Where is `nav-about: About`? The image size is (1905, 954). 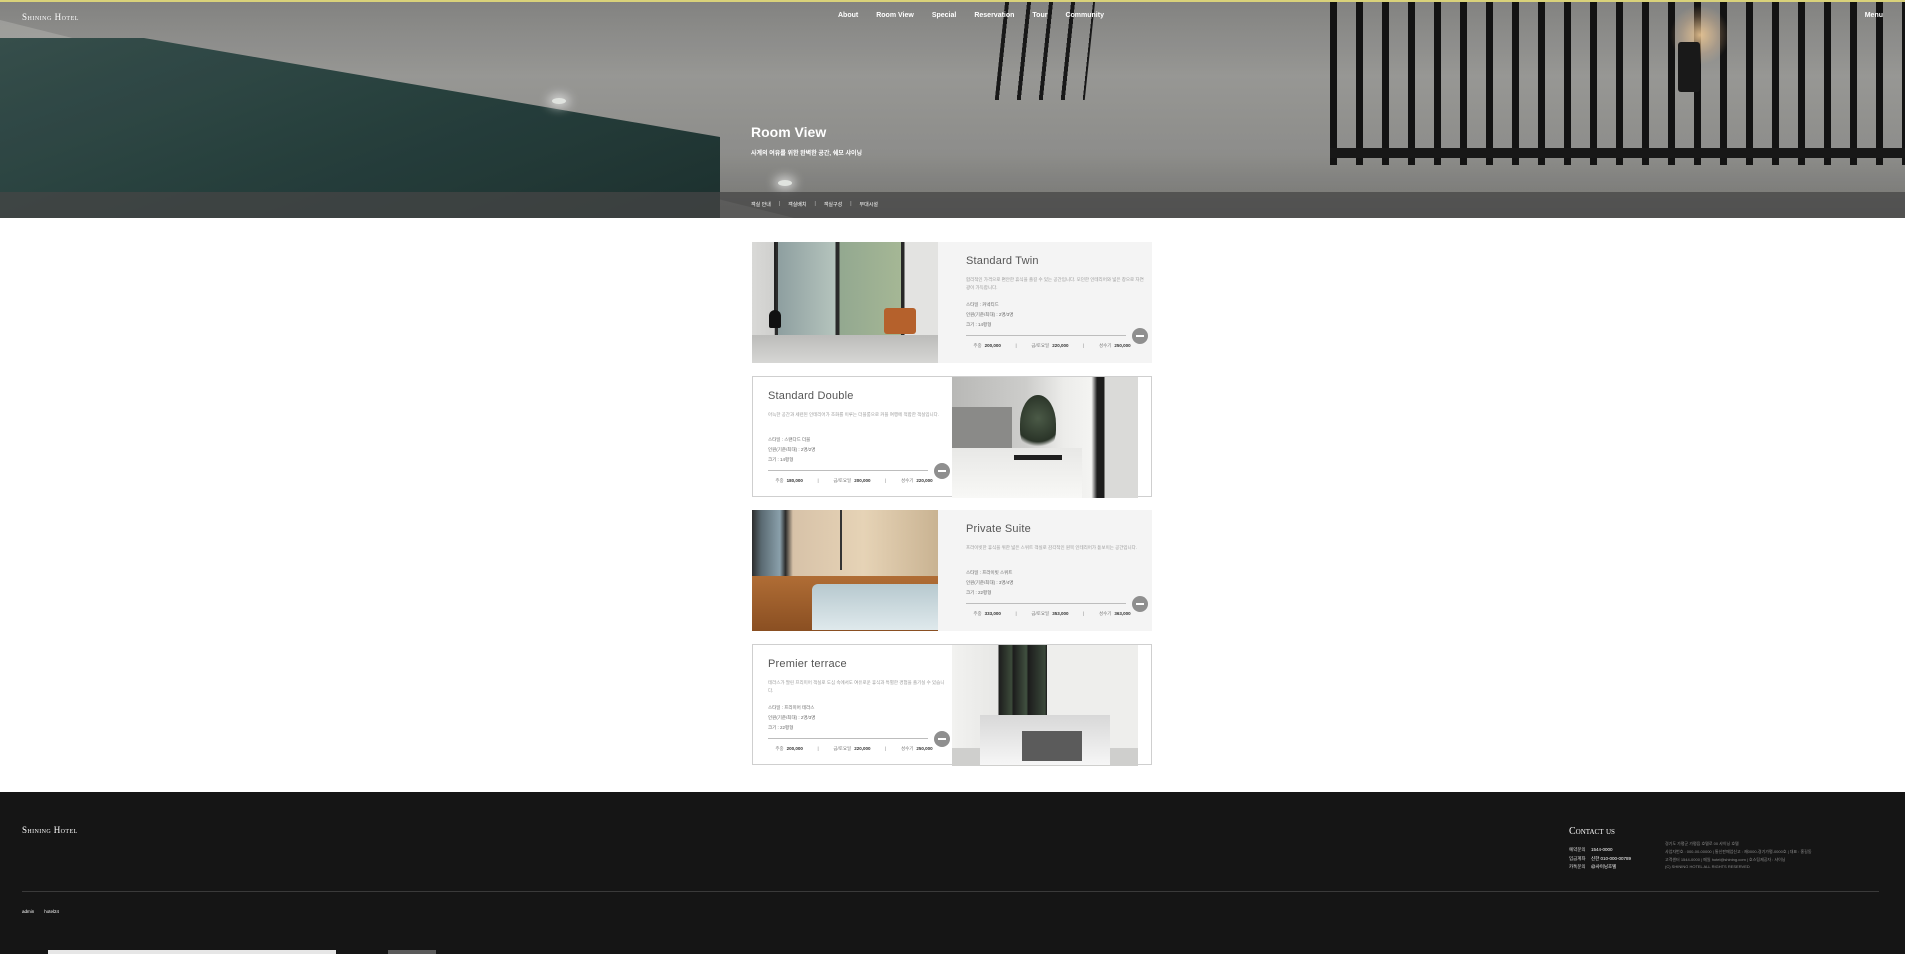 nav-about: About is located at coordinates (848, 15).